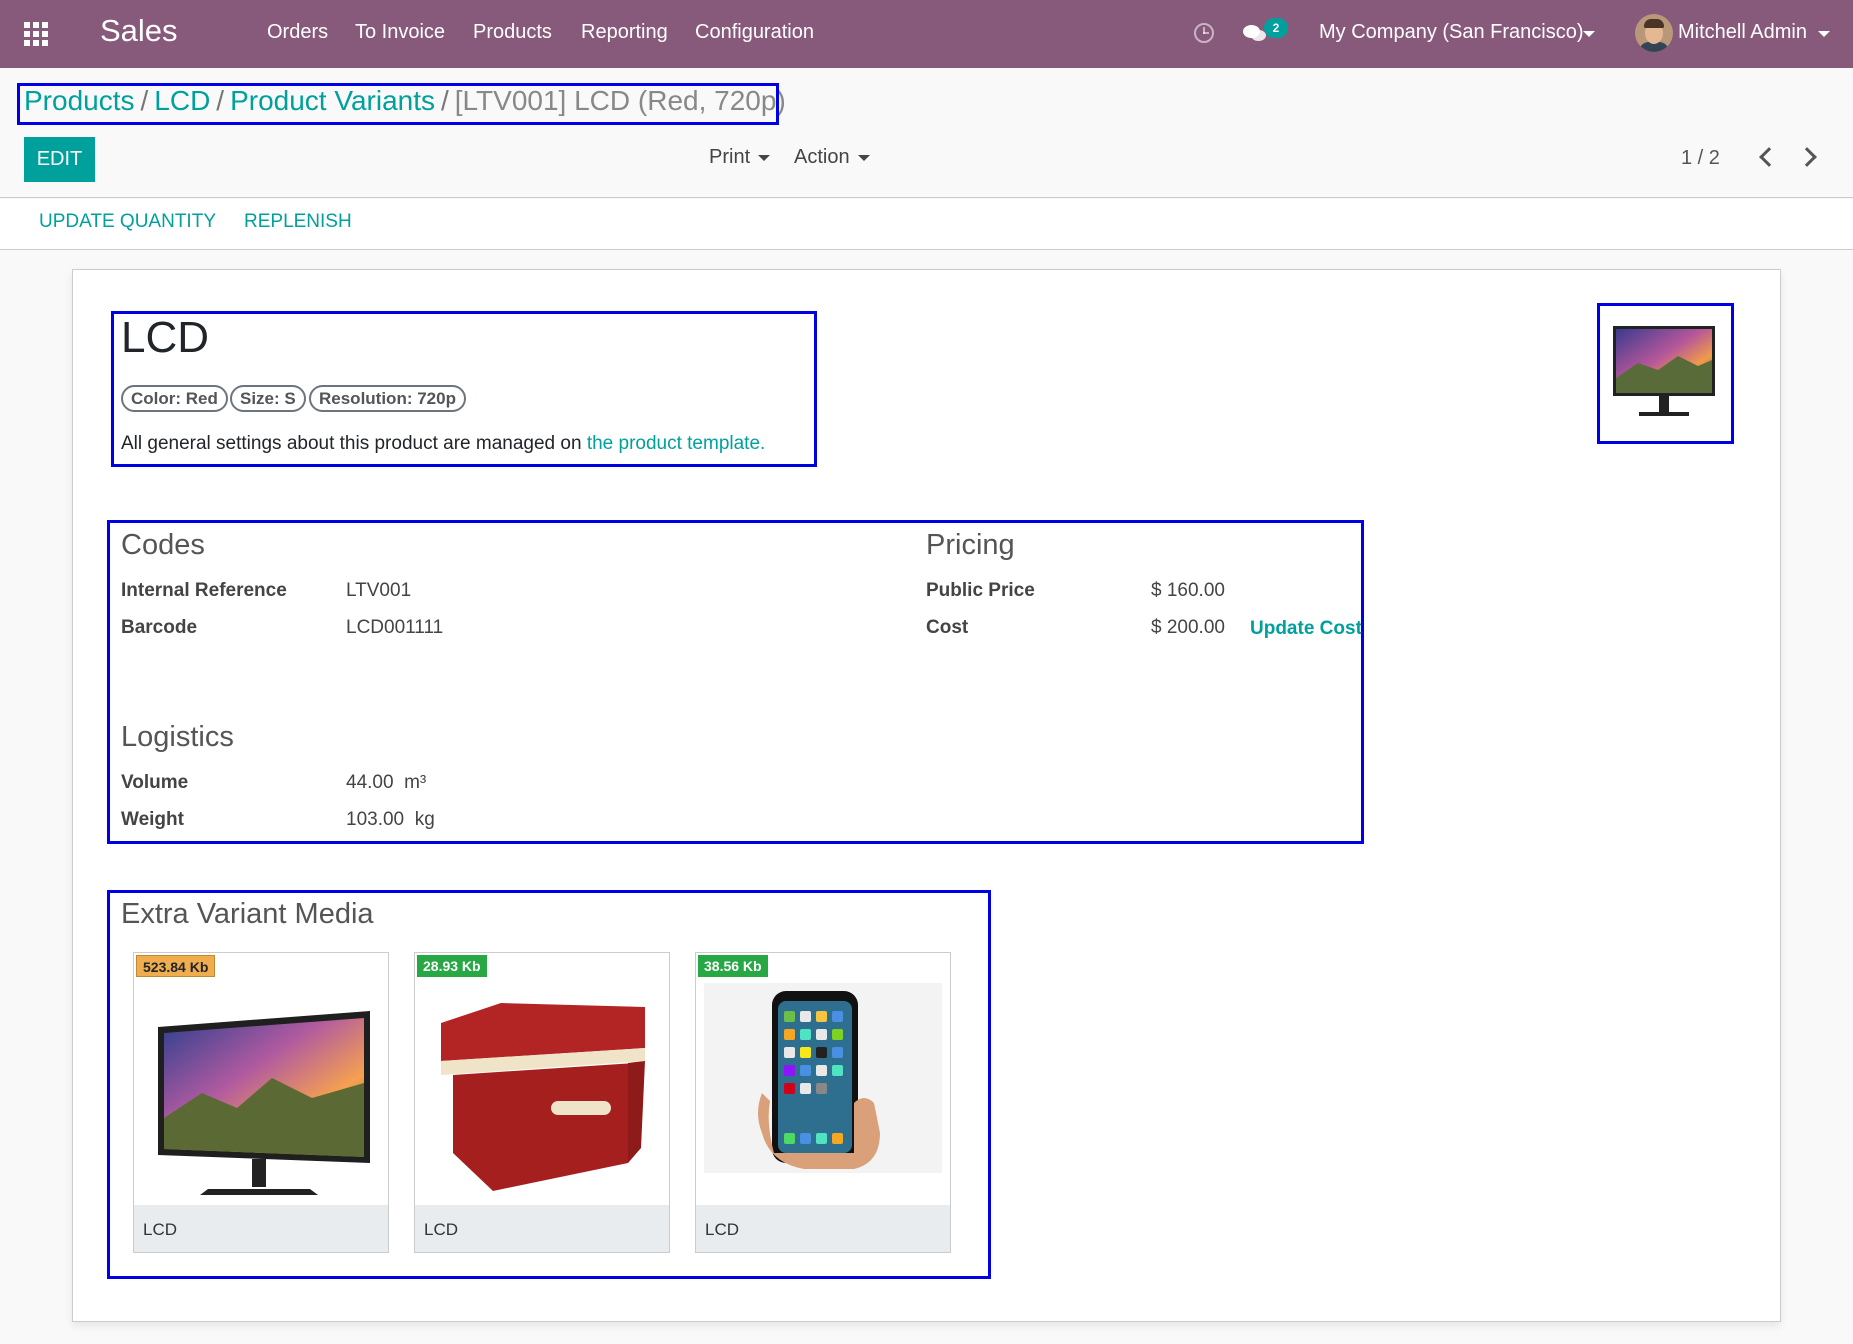  I want to click on replenish-button: REPLENISH, so click(298, 222).